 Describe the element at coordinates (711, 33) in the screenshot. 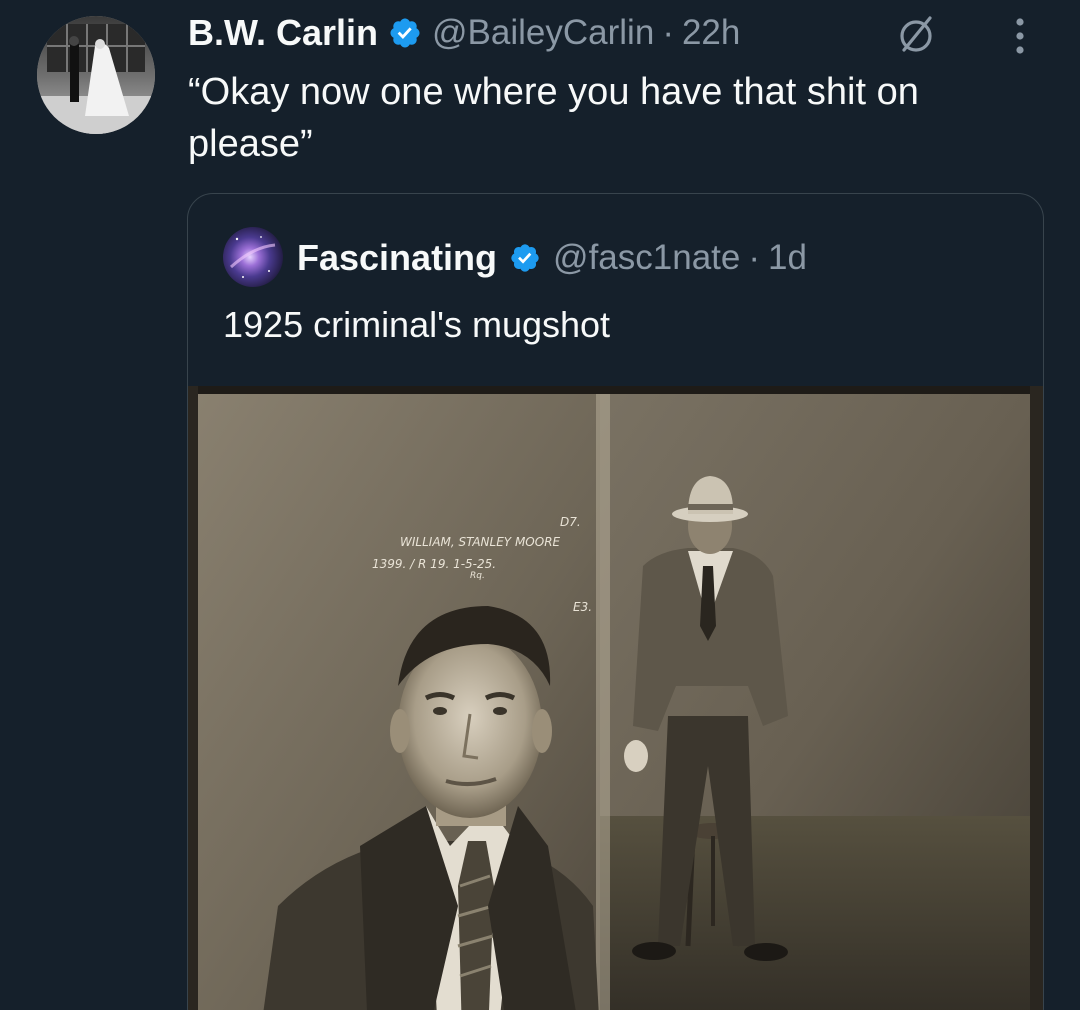

I see `tweet-timestamp: 22h` at that location.